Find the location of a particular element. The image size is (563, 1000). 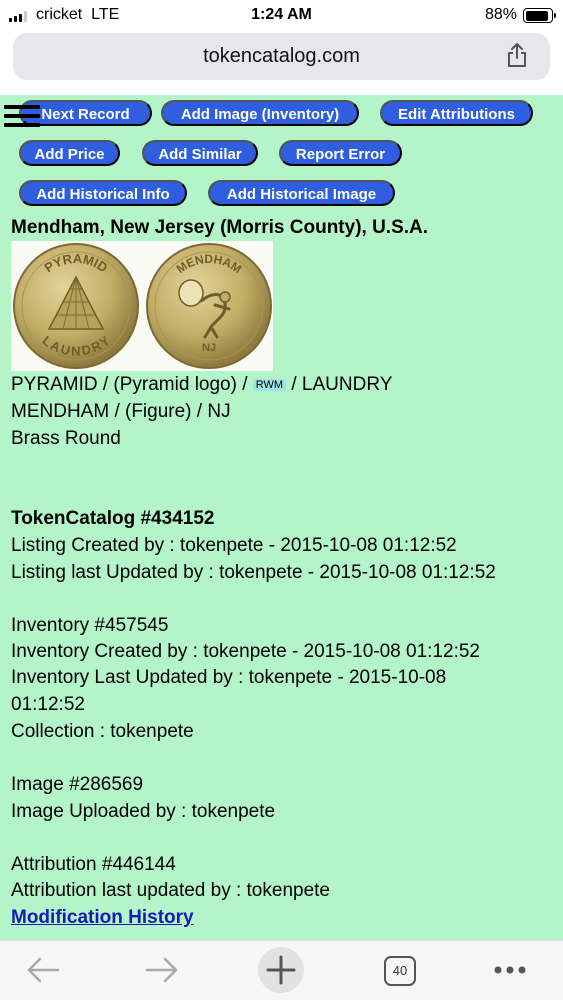

tab-count: 40 is located at coordinates (400, 970).